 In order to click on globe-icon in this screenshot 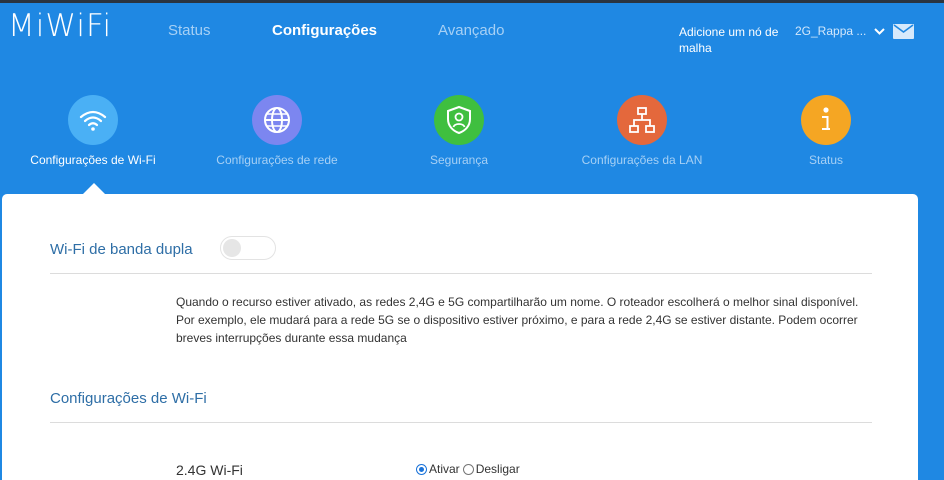, I will do `click(277, 120)`.